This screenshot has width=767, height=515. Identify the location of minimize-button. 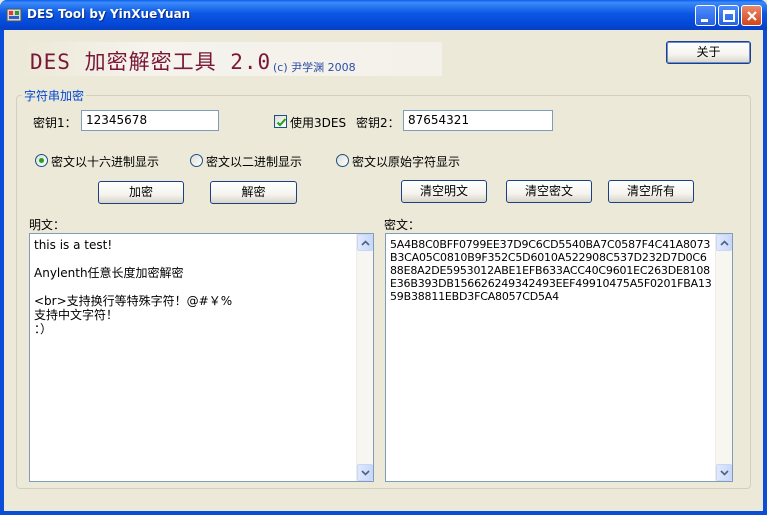
(705, 15).